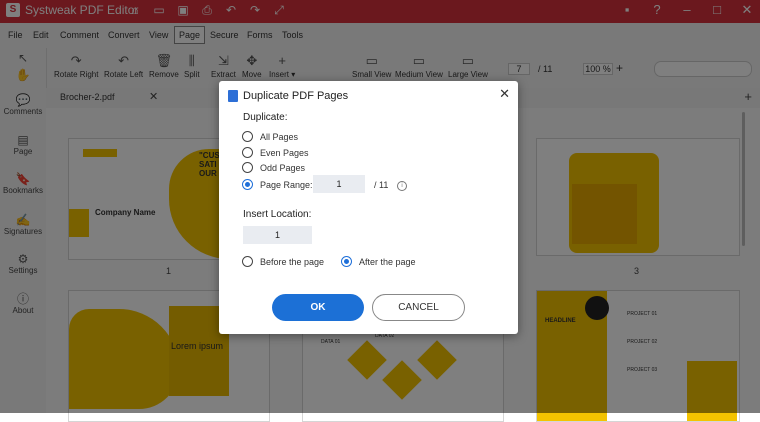  I want to click on page-range-input: 1, so click(339, 184).